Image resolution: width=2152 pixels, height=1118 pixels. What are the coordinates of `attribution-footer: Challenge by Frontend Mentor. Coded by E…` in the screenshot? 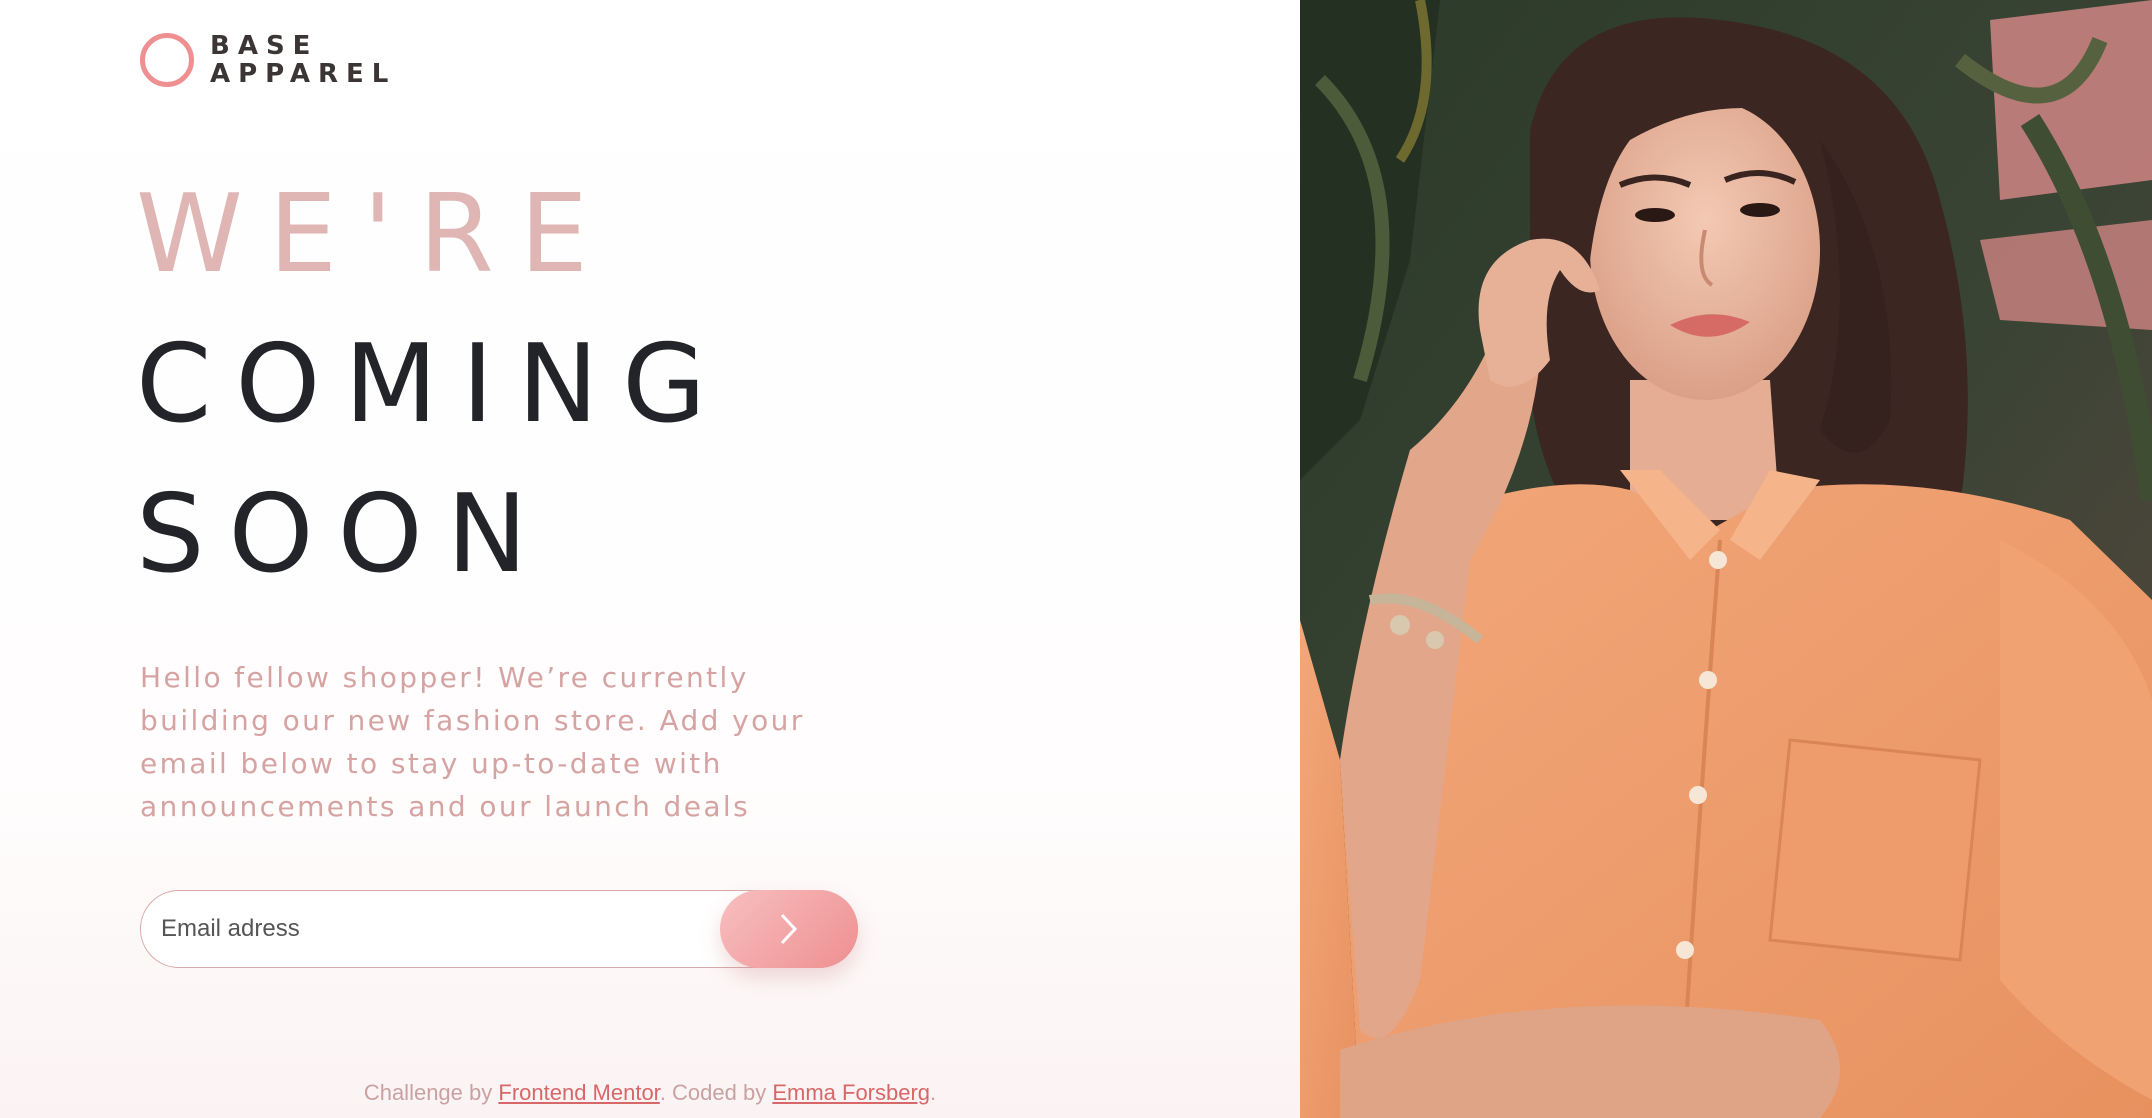 It's located at (650, 1093).